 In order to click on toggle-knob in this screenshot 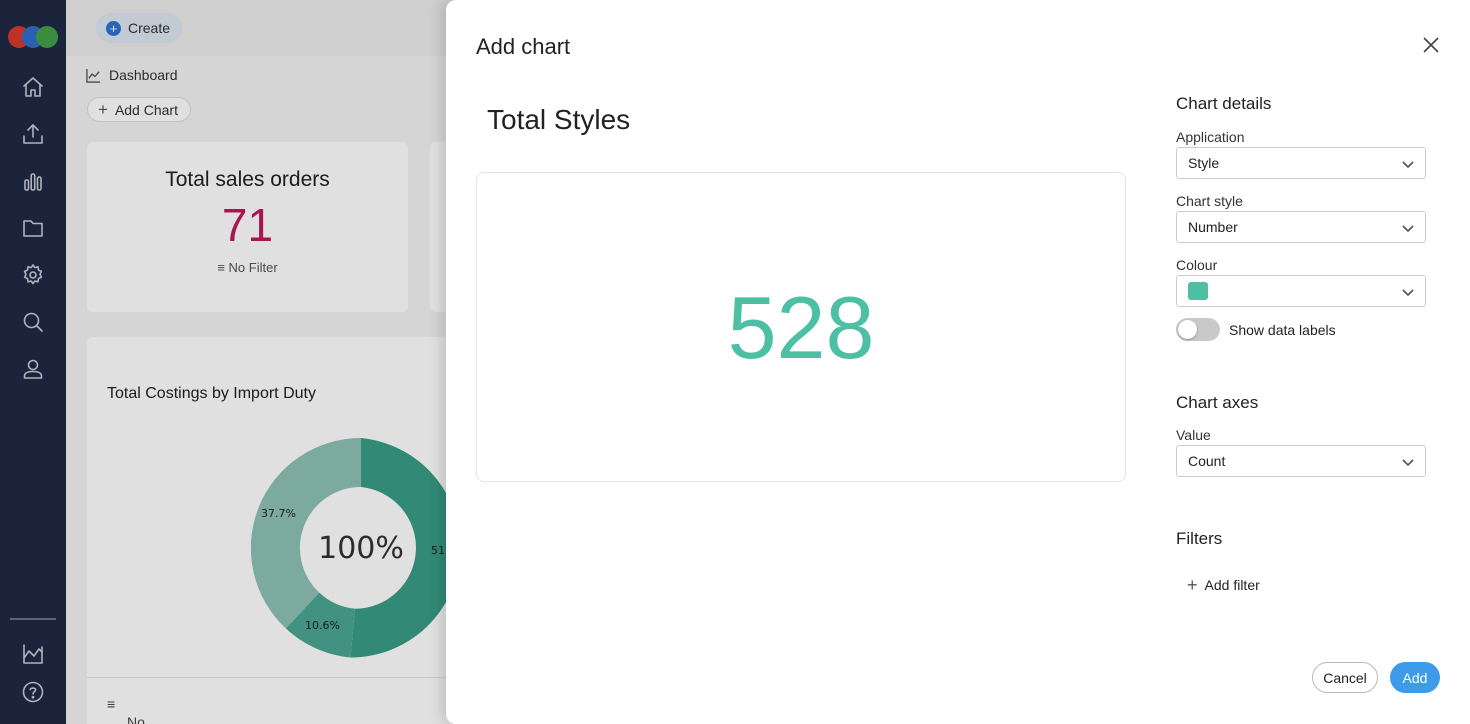, I will do `click(1187, 329)`.